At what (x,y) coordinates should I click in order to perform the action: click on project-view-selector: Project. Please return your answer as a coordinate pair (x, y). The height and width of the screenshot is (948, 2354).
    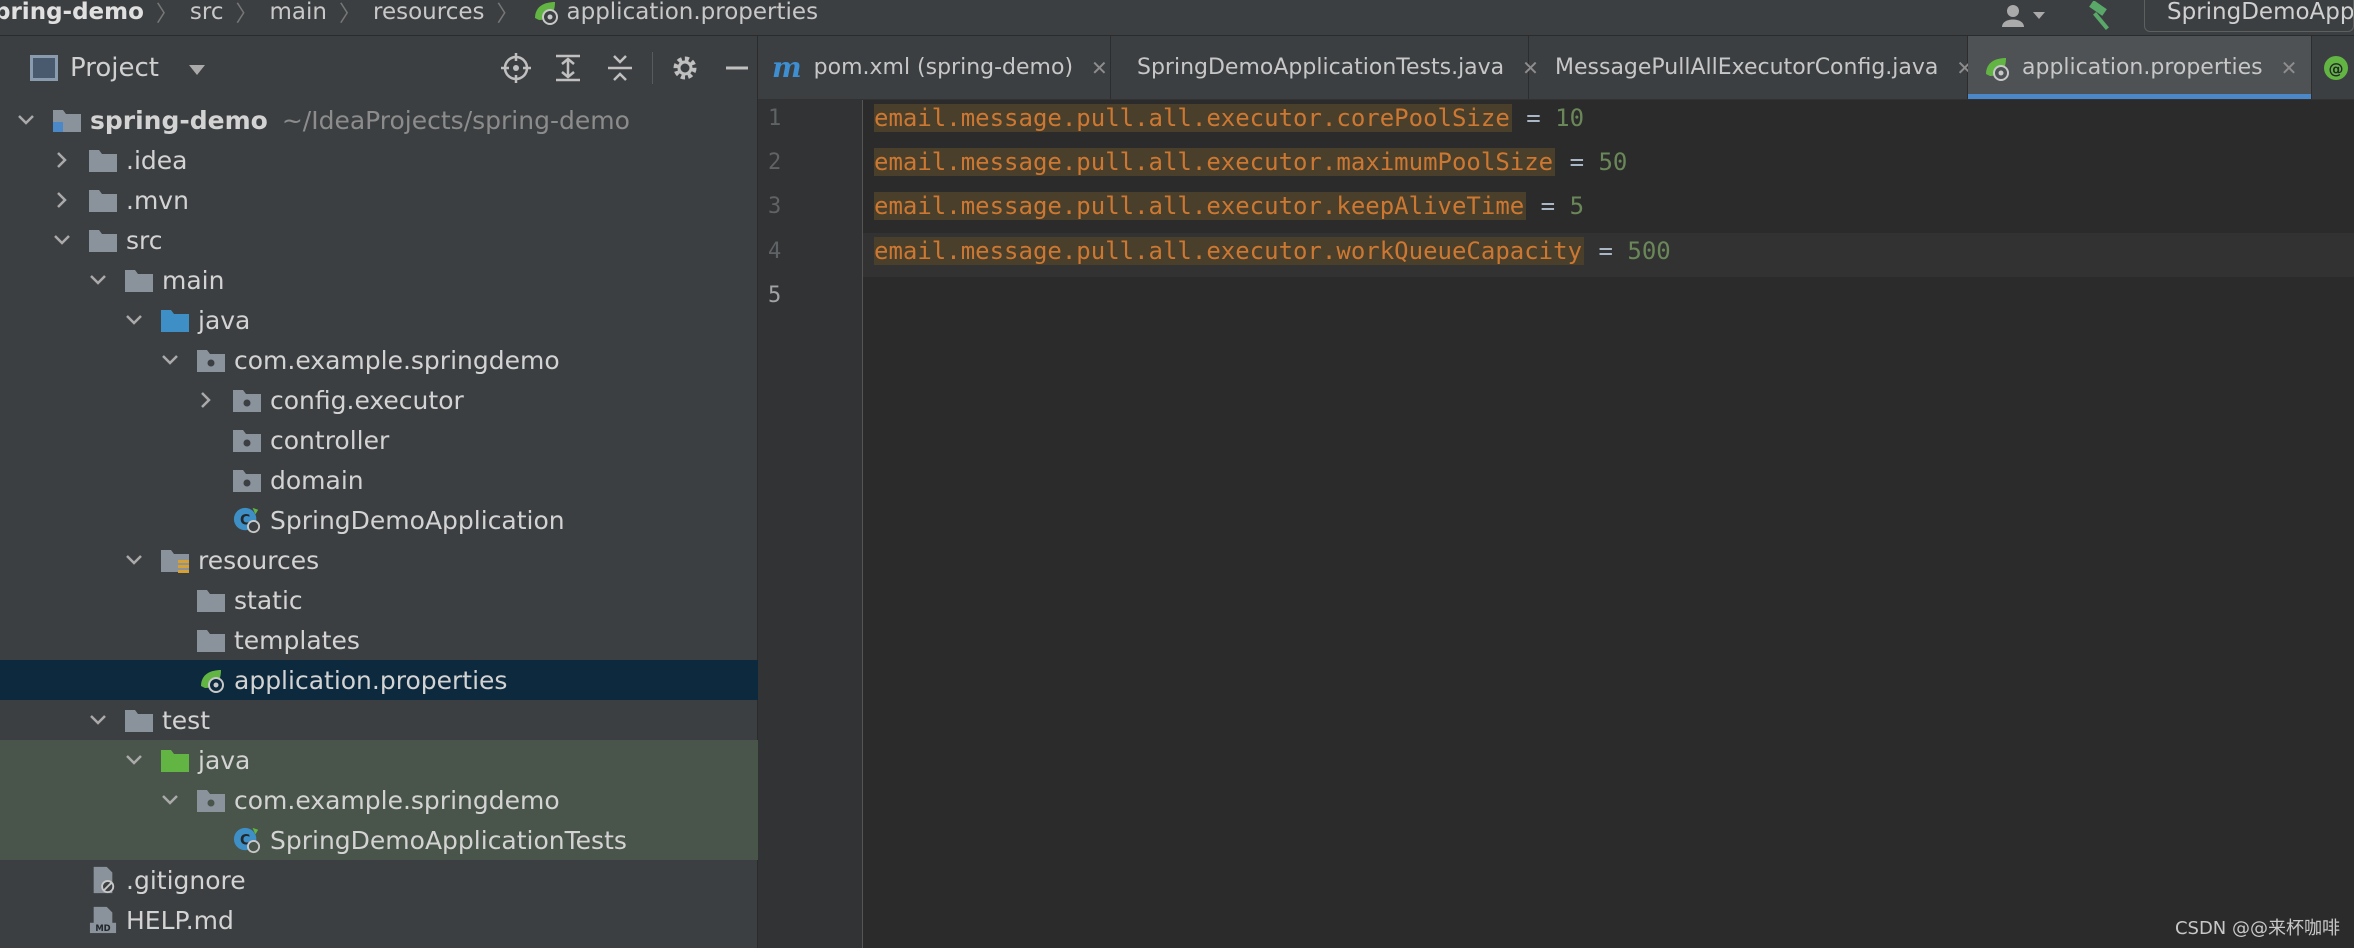
    Looking at the image, I should click on (117, 68).